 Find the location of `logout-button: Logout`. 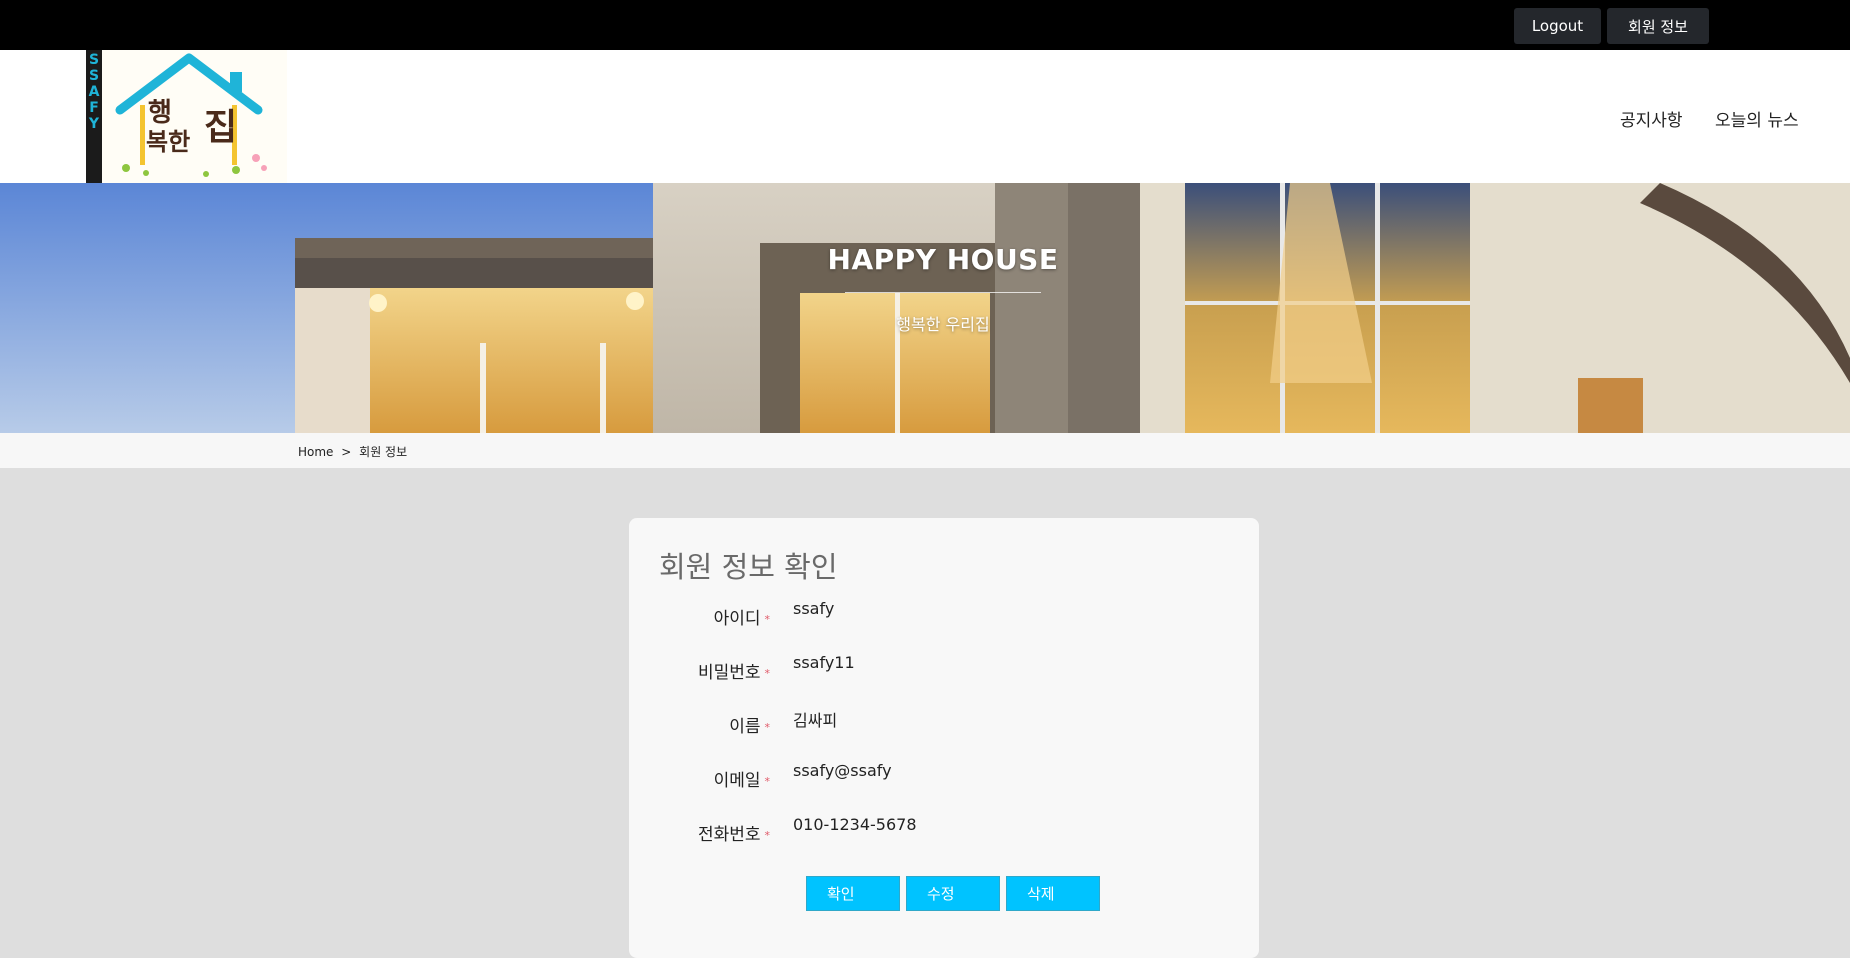

logout-button: Logout is located at coordinates (1557, 26).